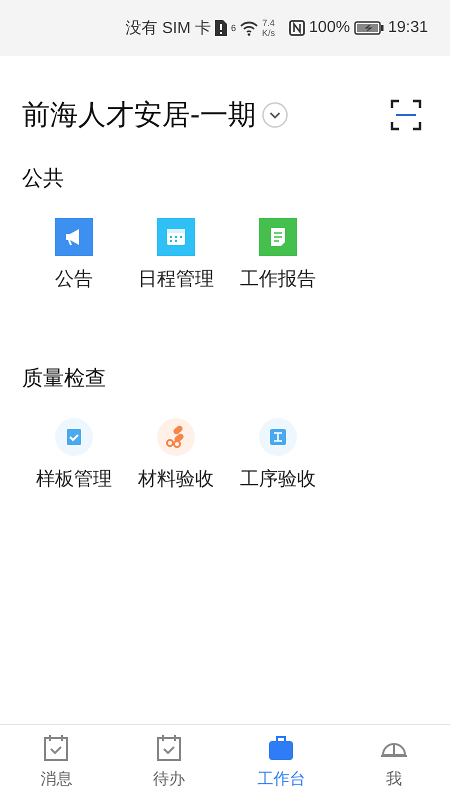 This screenshot has width=450, height=800. I want to click on process-icon, so click(278, 437).